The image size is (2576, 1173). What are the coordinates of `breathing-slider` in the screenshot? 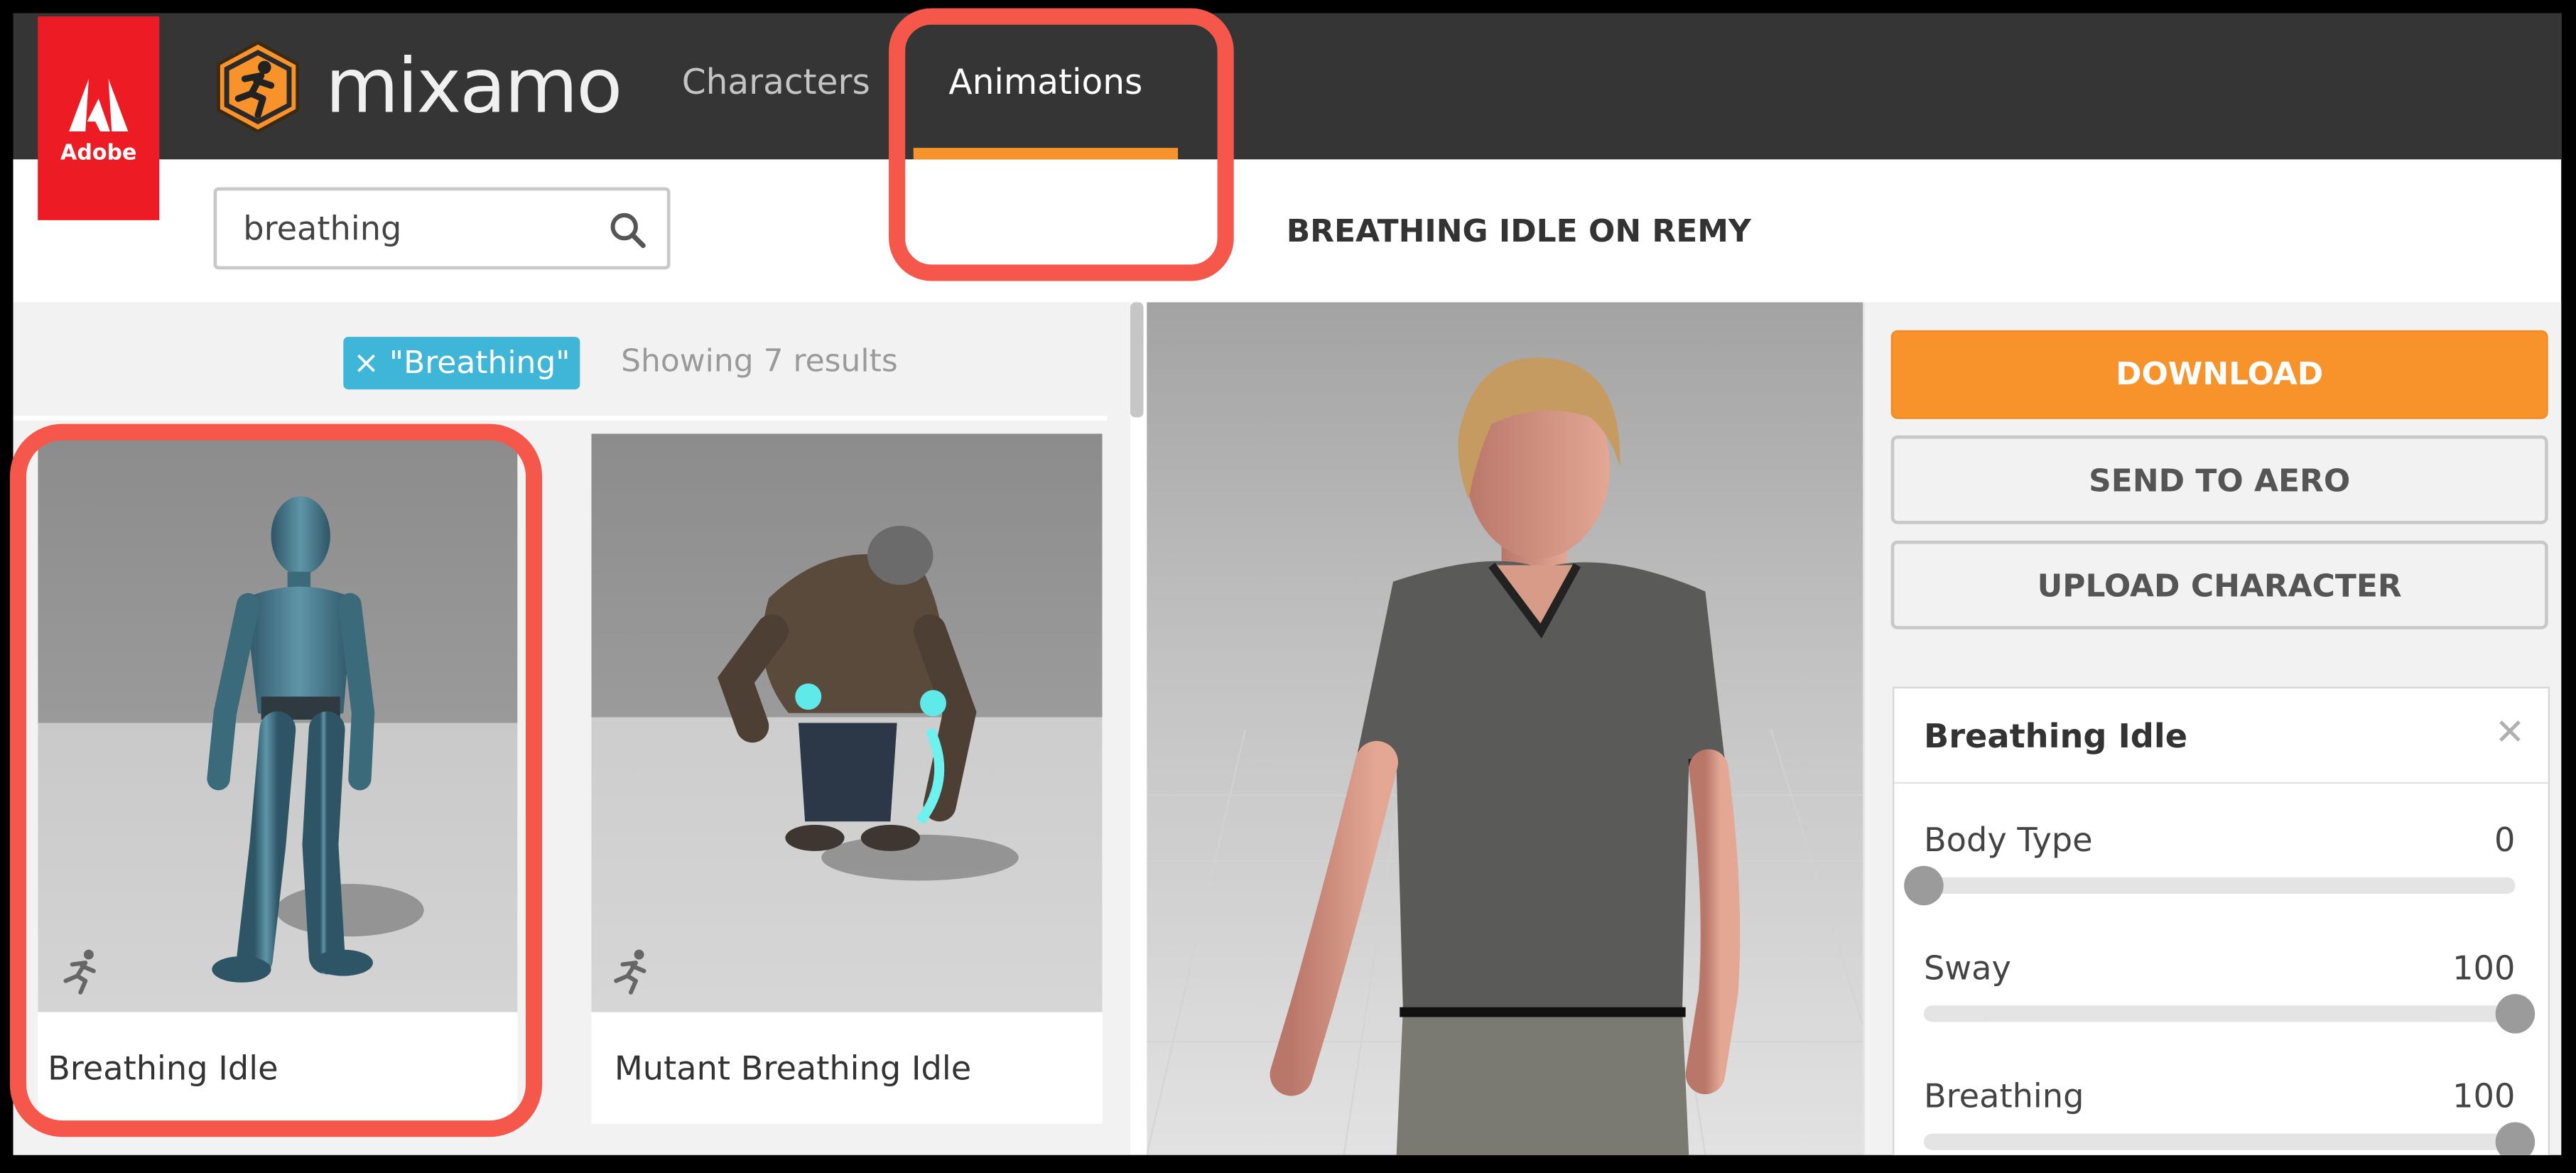 It's located at (2229, 1138).